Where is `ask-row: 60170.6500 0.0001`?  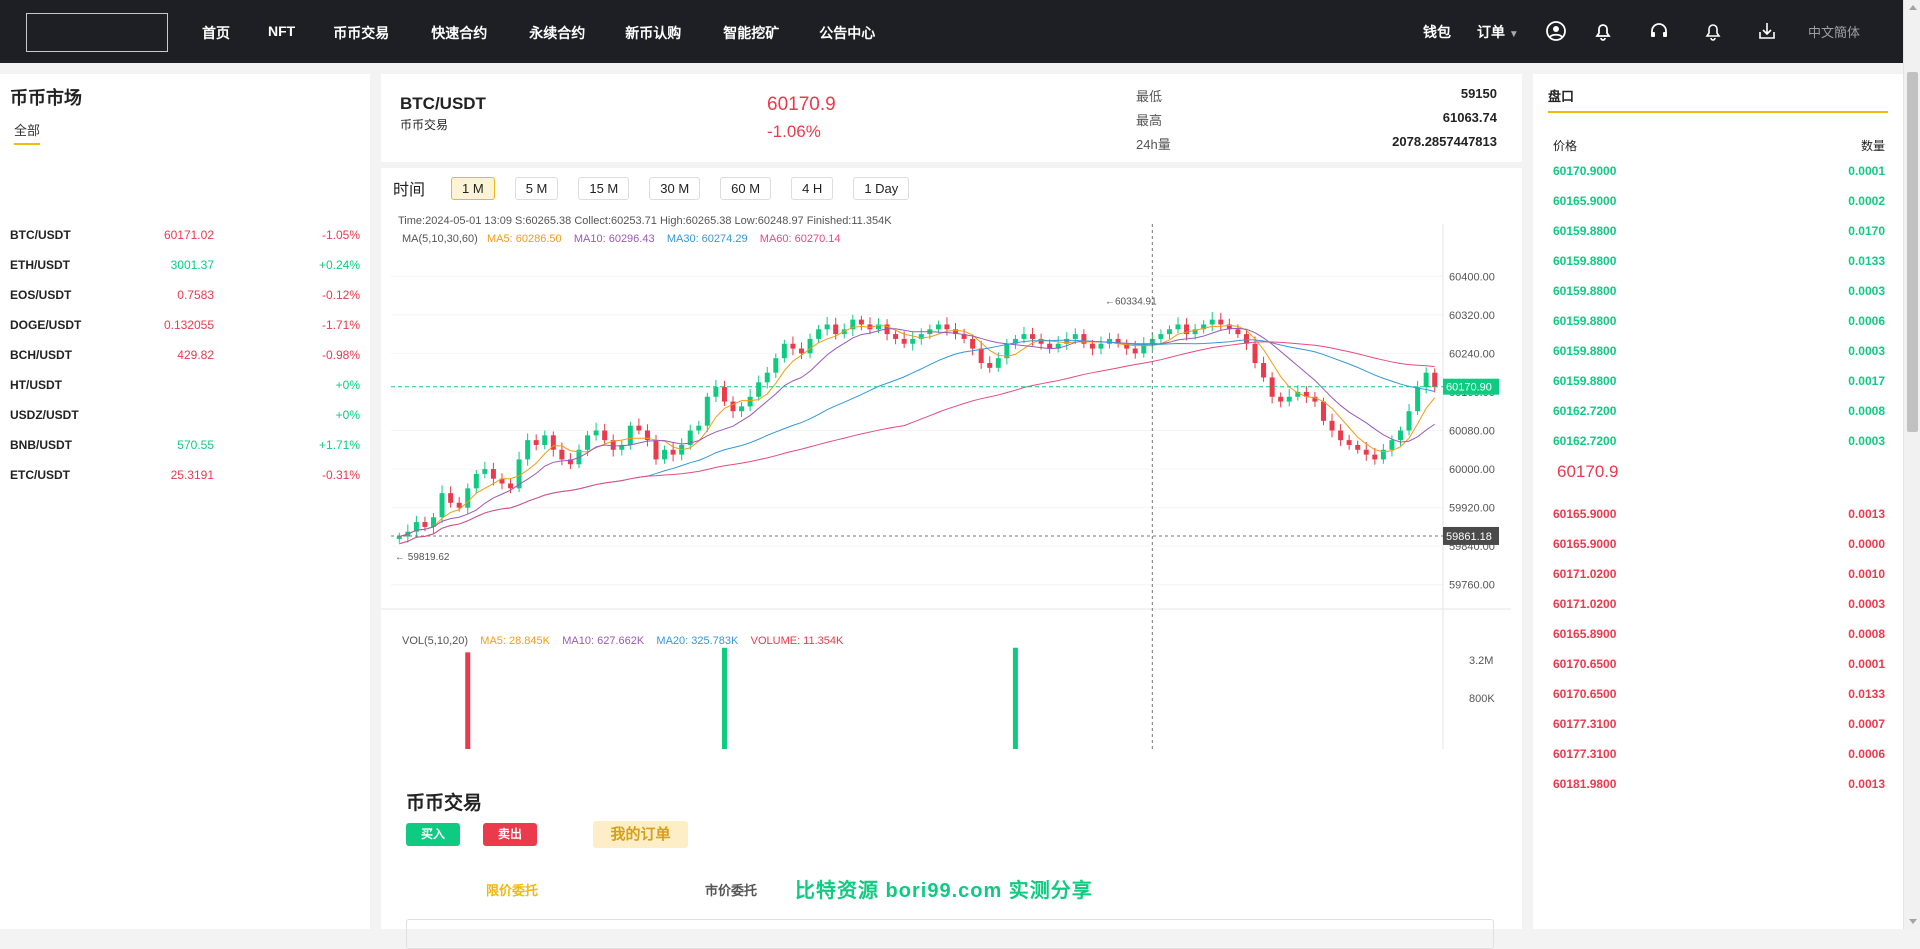 ask-row: 60170.6500 0.0001 is located at coordinates (1719, 667).